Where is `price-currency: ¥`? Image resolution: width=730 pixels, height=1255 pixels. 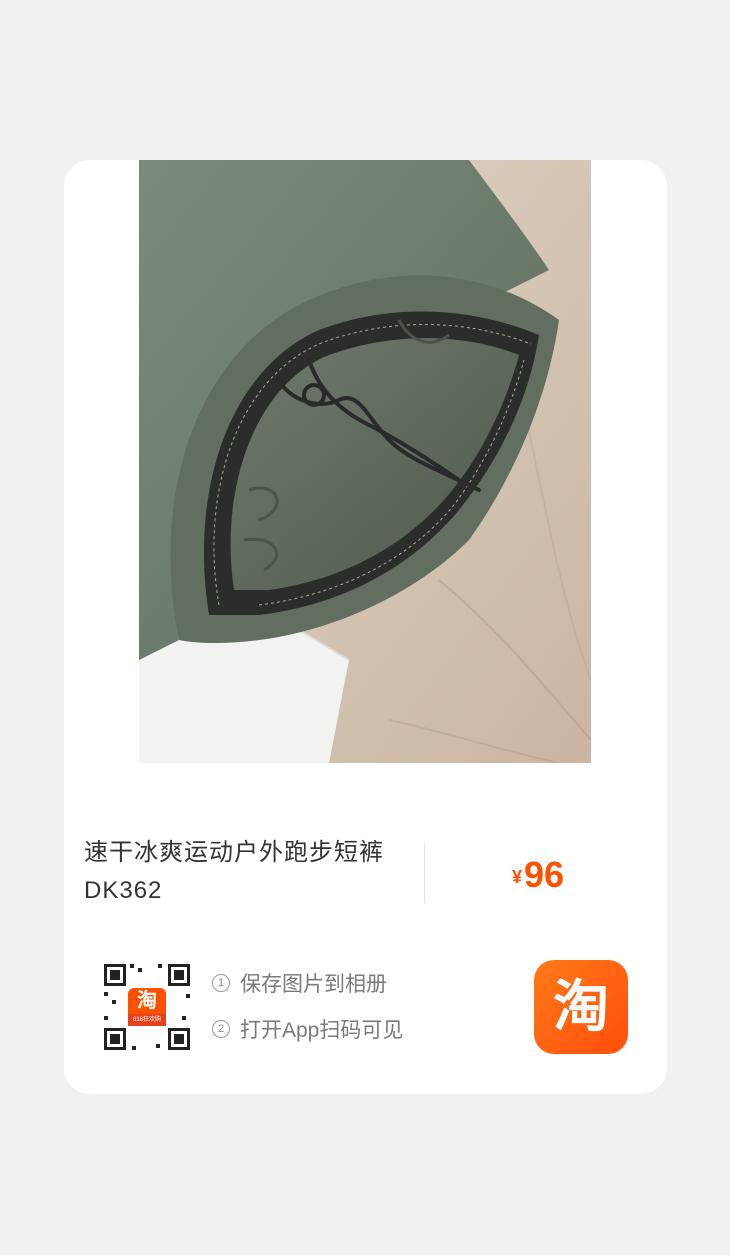
price-currency: ¥ is located at coordinates (517, 877).